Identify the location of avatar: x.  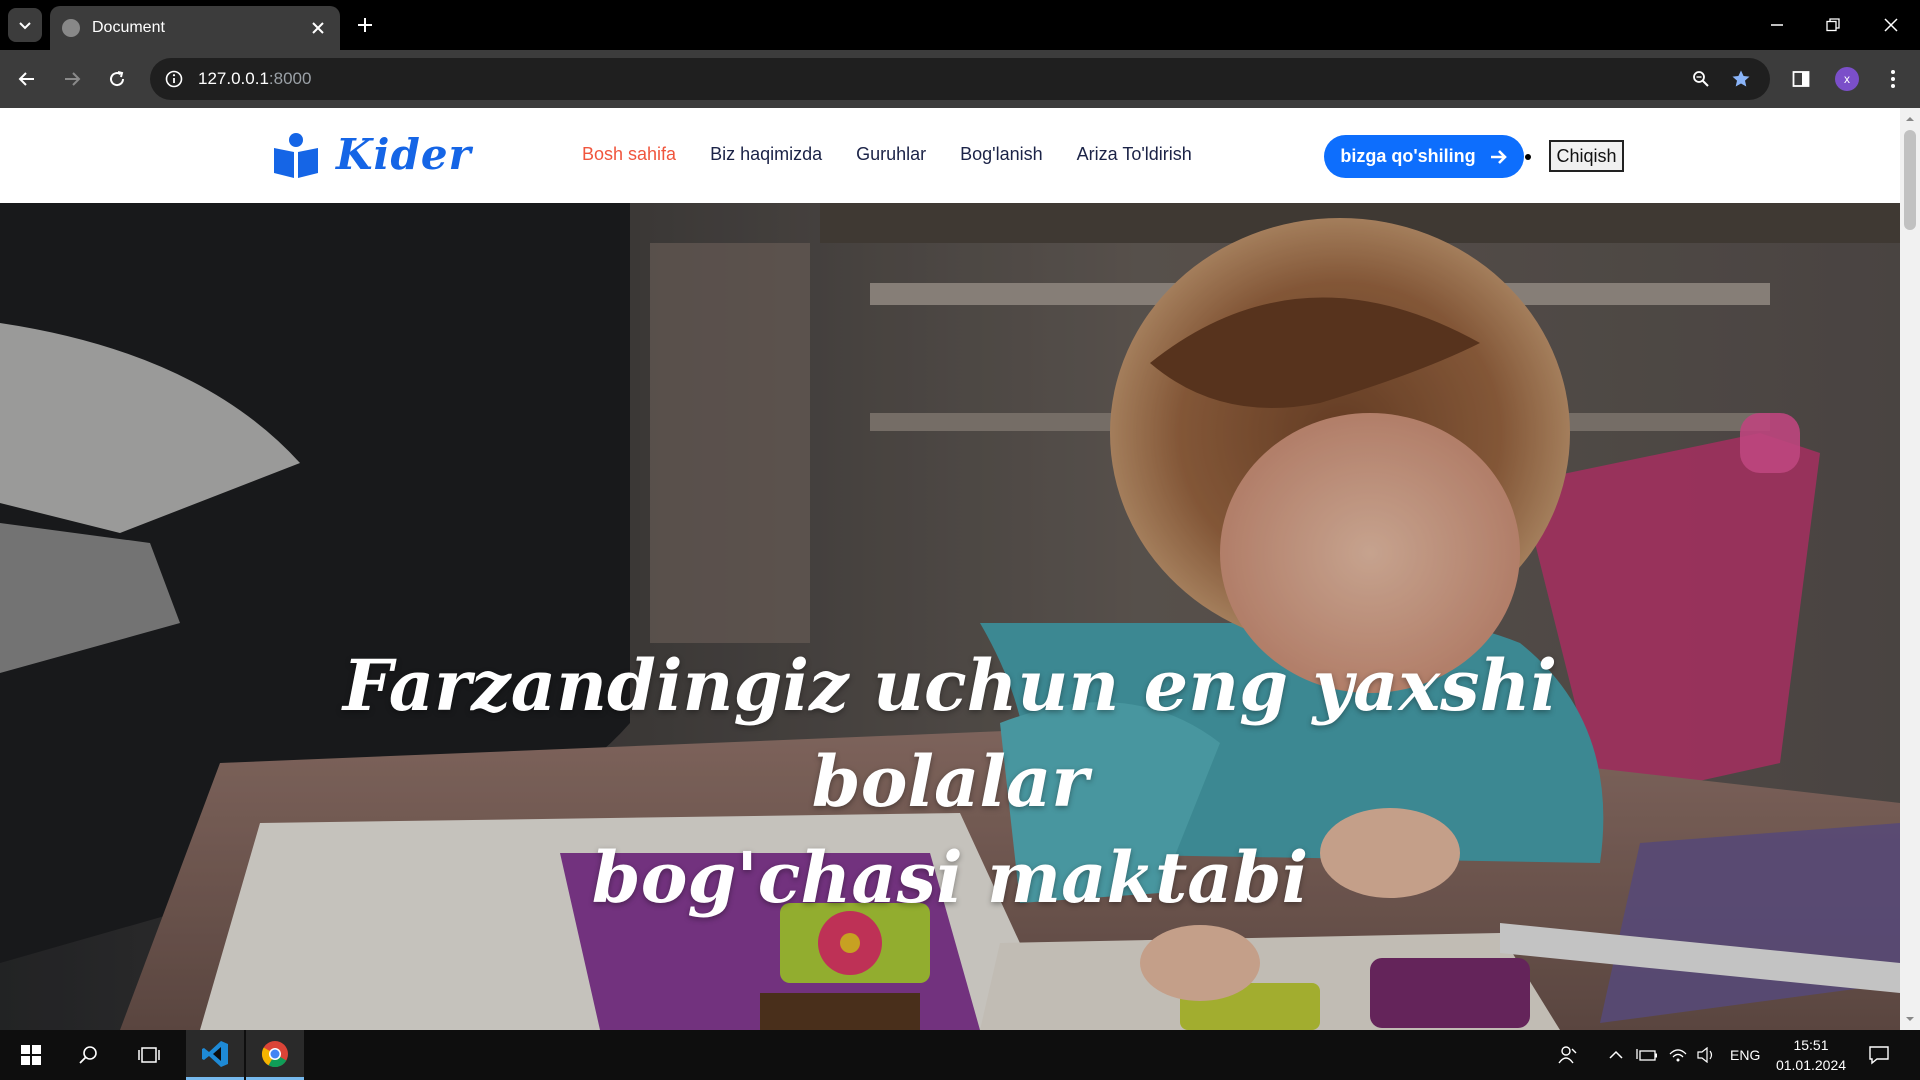
(1847, 79).